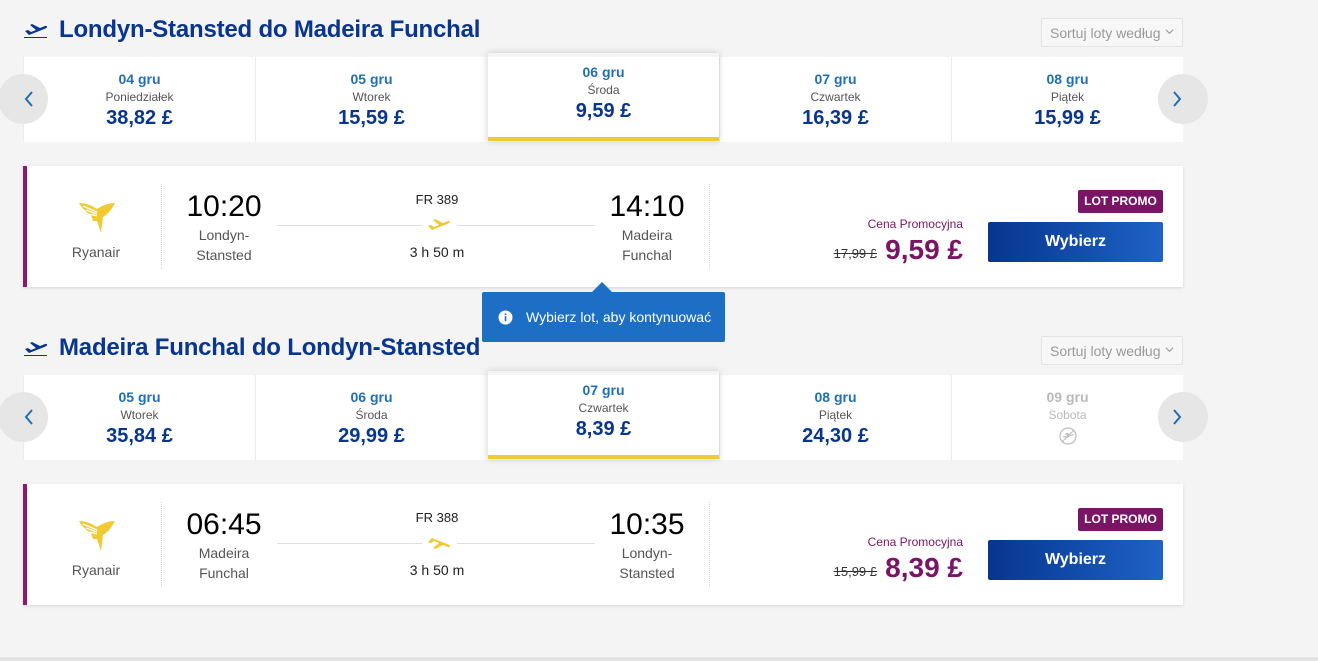  What do you see at coordinates (924, 567) in the screenshot?
I see `flight-price: 8,39 £` at bounding box center [924, 567].